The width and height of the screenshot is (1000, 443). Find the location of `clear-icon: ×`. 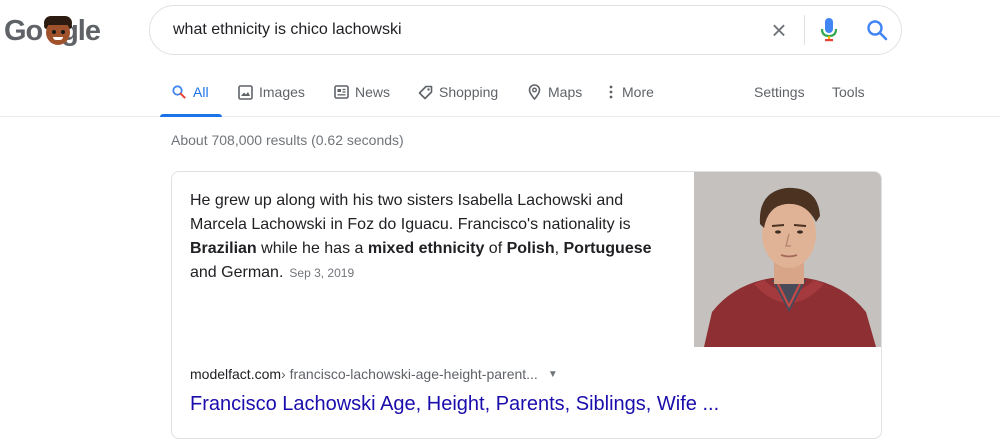

clear-icon: × is located at coordinates (779, 30).